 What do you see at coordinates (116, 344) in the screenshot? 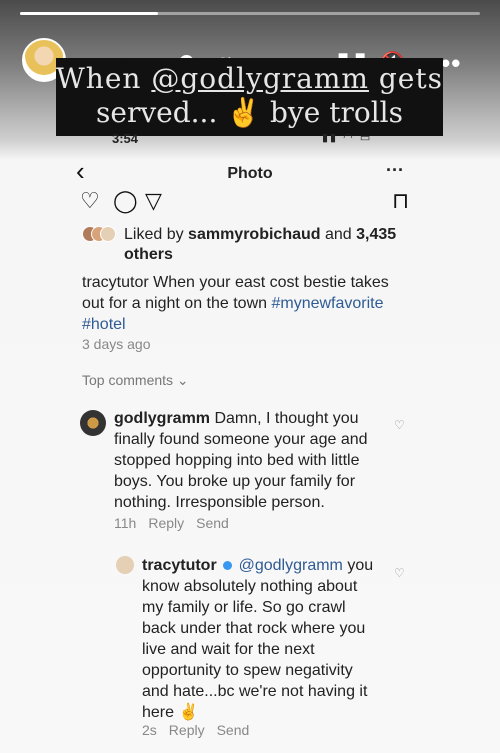
I see `post-date: 3 days ago` at bounding box center [116, 344].